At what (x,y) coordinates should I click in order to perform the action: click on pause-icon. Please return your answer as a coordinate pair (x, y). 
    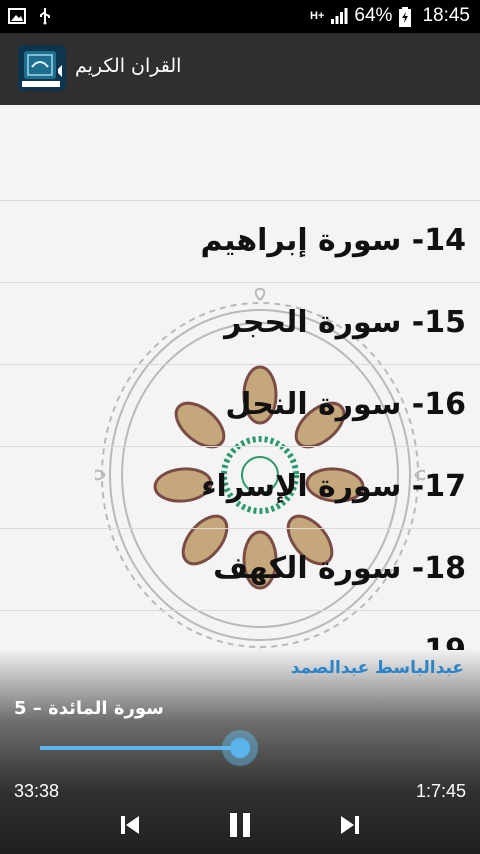
    Looking at the image, I should click on (240, 827).